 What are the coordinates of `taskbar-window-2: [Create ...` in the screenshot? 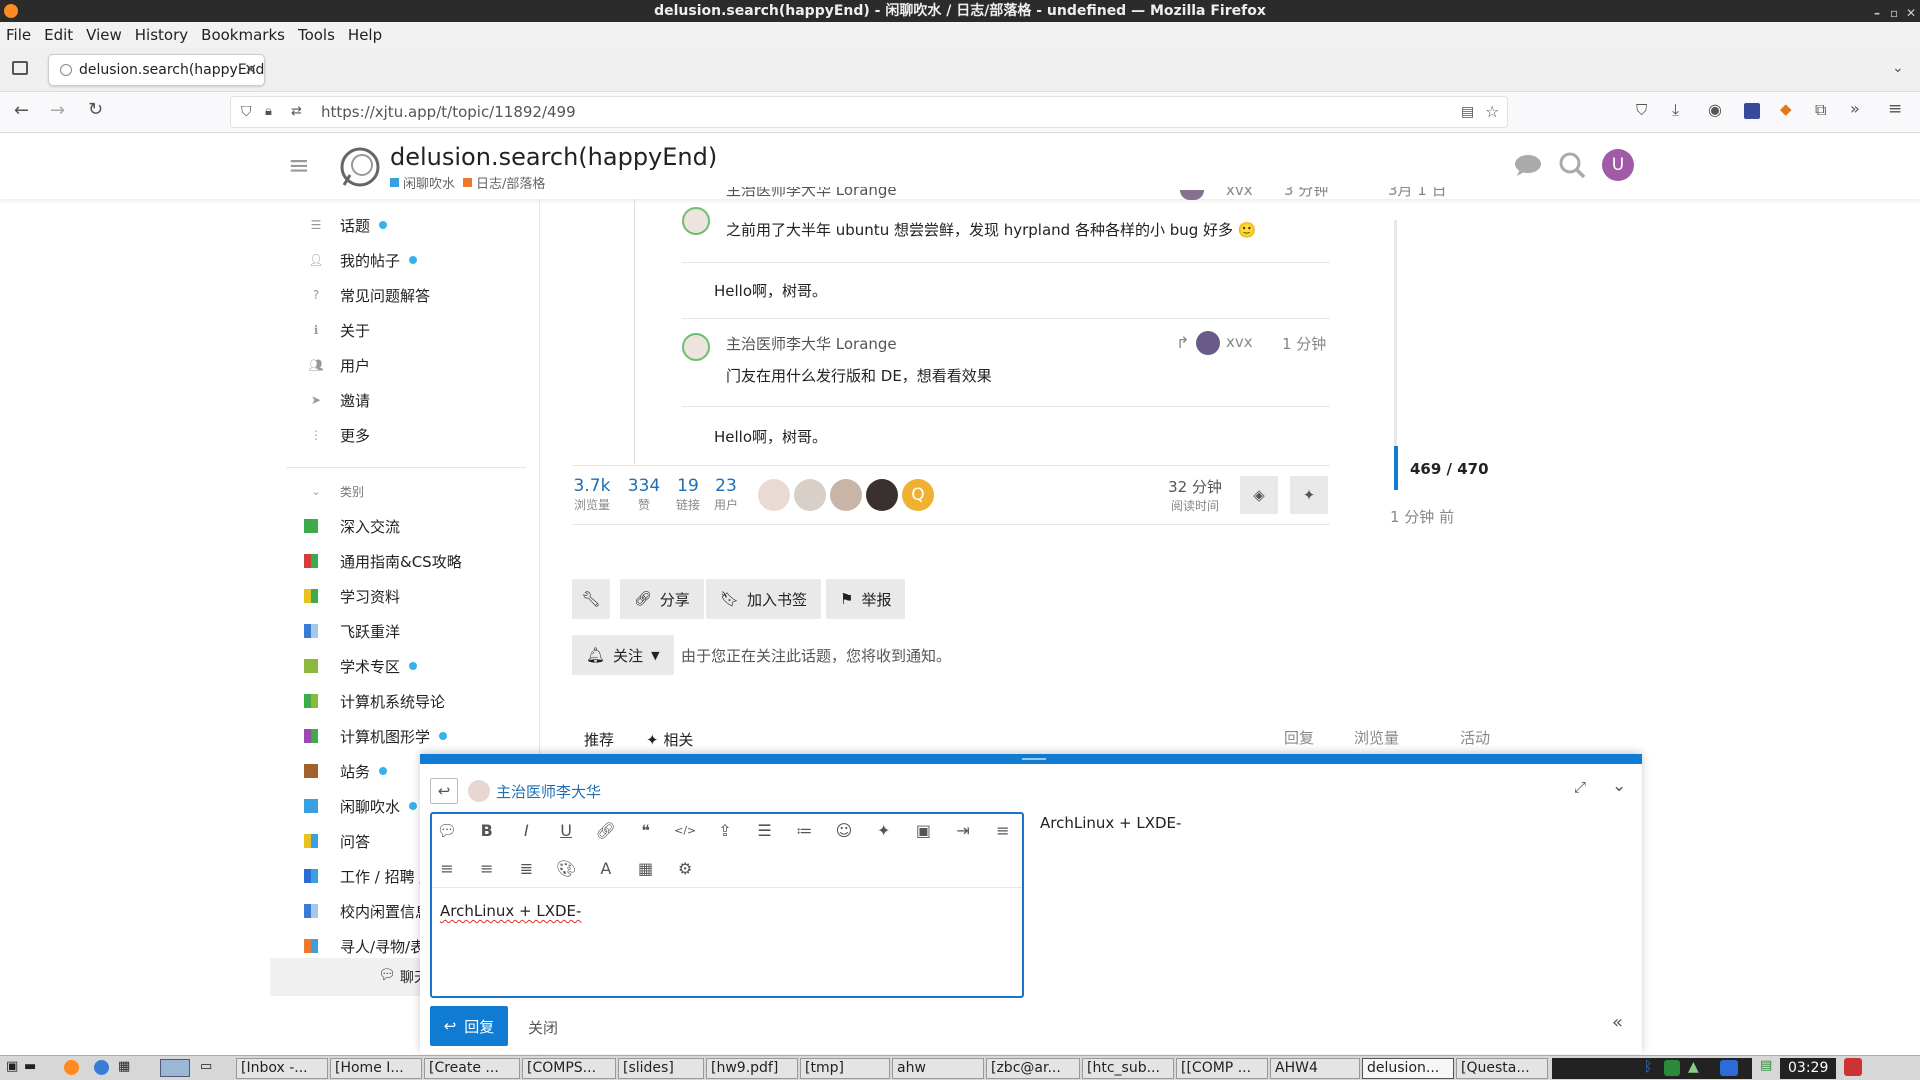 It's located at (472, 1068).